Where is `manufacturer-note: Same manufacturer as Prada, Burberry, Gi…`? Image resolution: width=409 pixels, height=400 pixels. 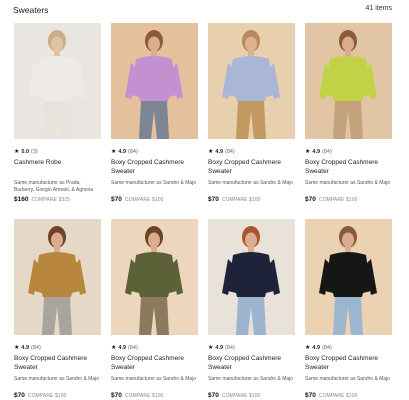
manufacturer-note: Same manufacturer as Prada, Burberry, Gi… is located at coordinates (54, 186).